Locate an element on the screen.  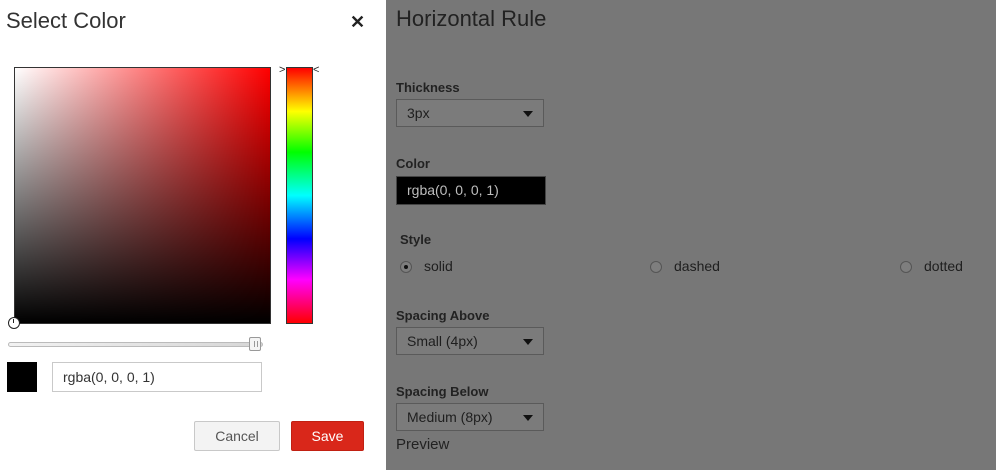
color-field: rgba(0, 0, 0, 1) is located at coordinates (471, 190).